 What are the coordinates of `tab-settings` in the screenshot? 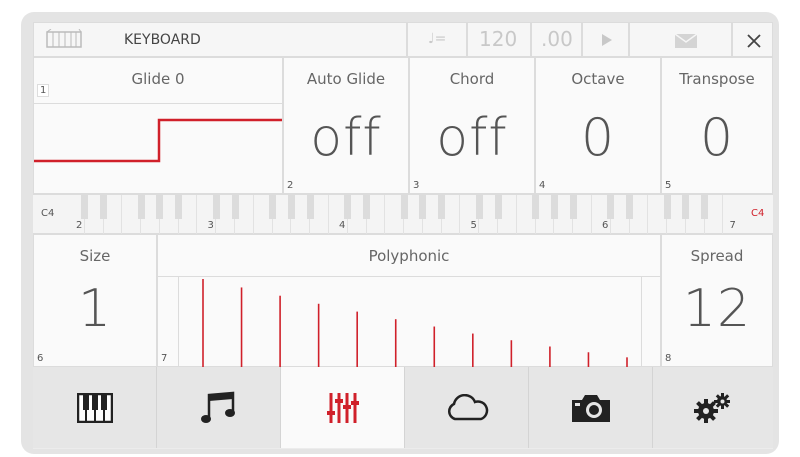 It's located at (713, 407).